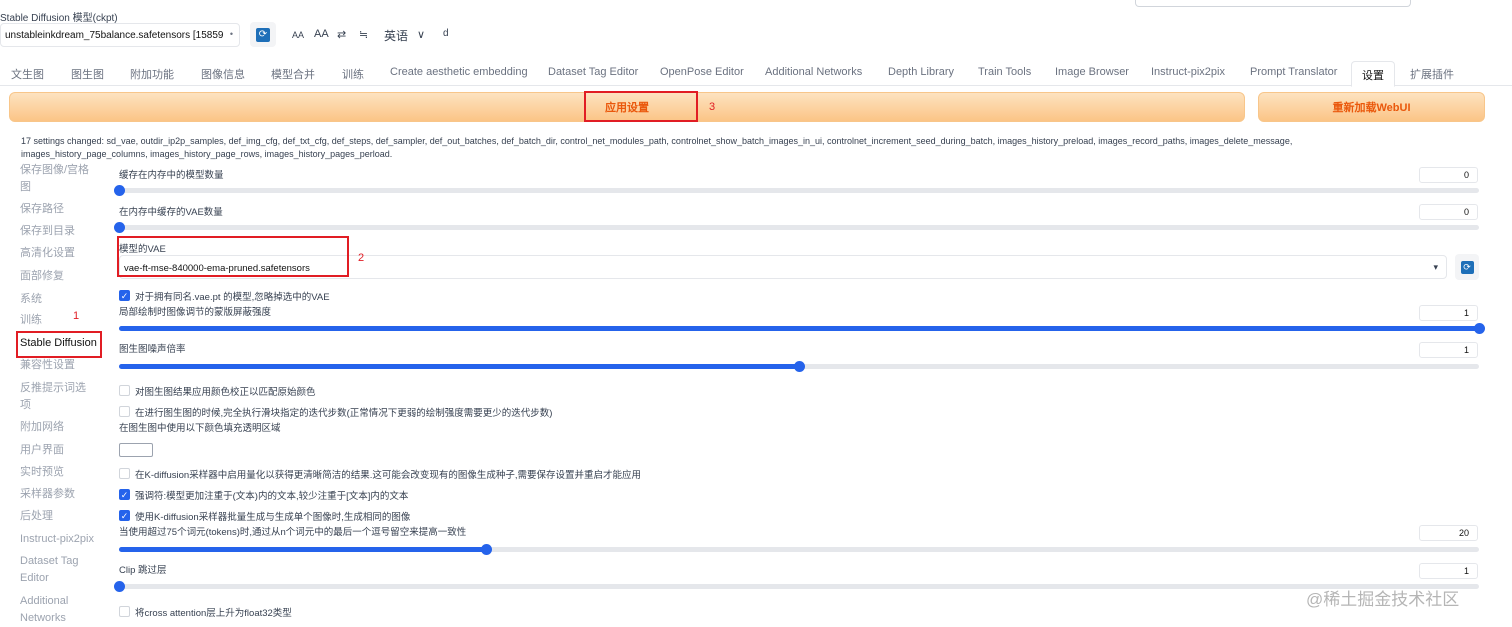 This screenshot has height=627, width=1512. Describe the element at coordinates (136, 450) in the screenshot. I see `fill-color-picker` at that location.